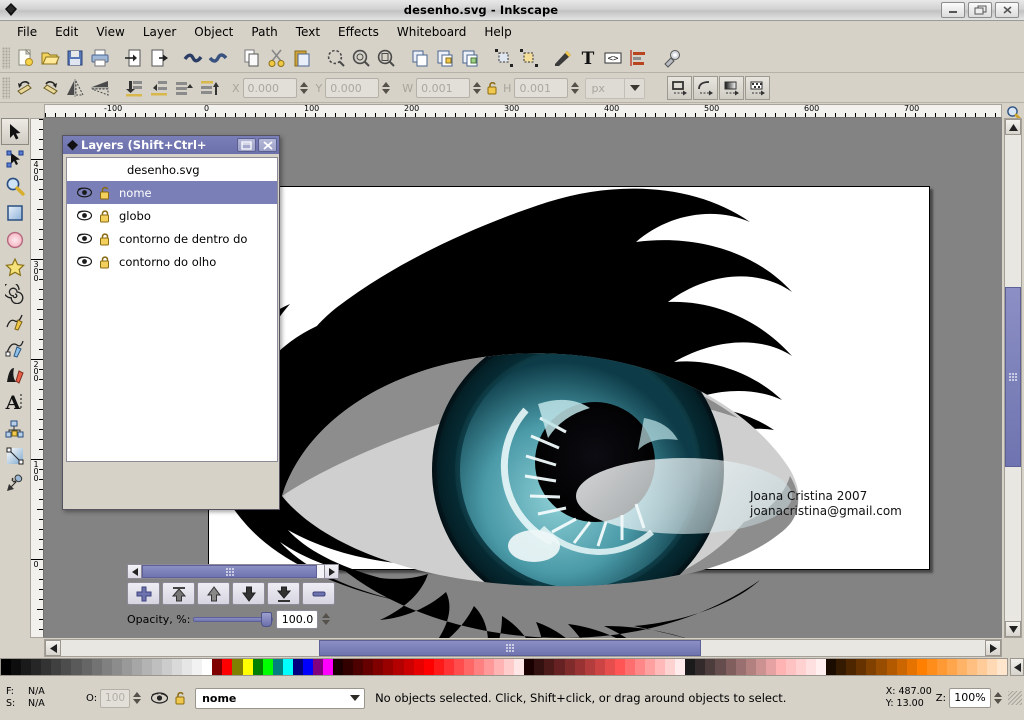 This screenshot has height=720, width=1024. I want to click on zoom-tool, so click(15, 185).